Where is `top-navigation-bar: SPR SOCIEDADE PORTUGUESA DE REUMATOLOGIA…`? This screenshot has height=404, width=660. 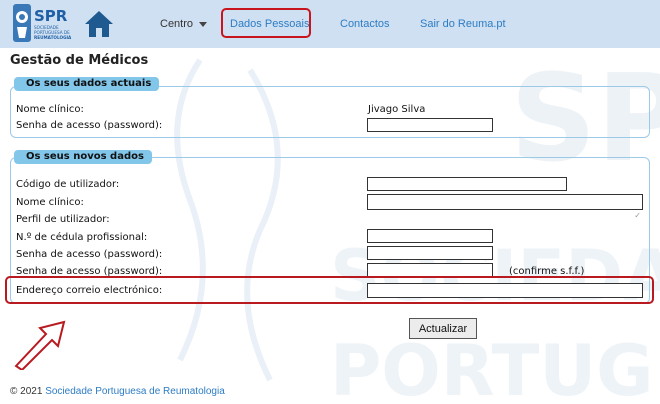 top-navigation-bar: SPR SOCIEDADE PORTUGUESA DE REUMATOLOGIA… is located at coordinates (330, 24).